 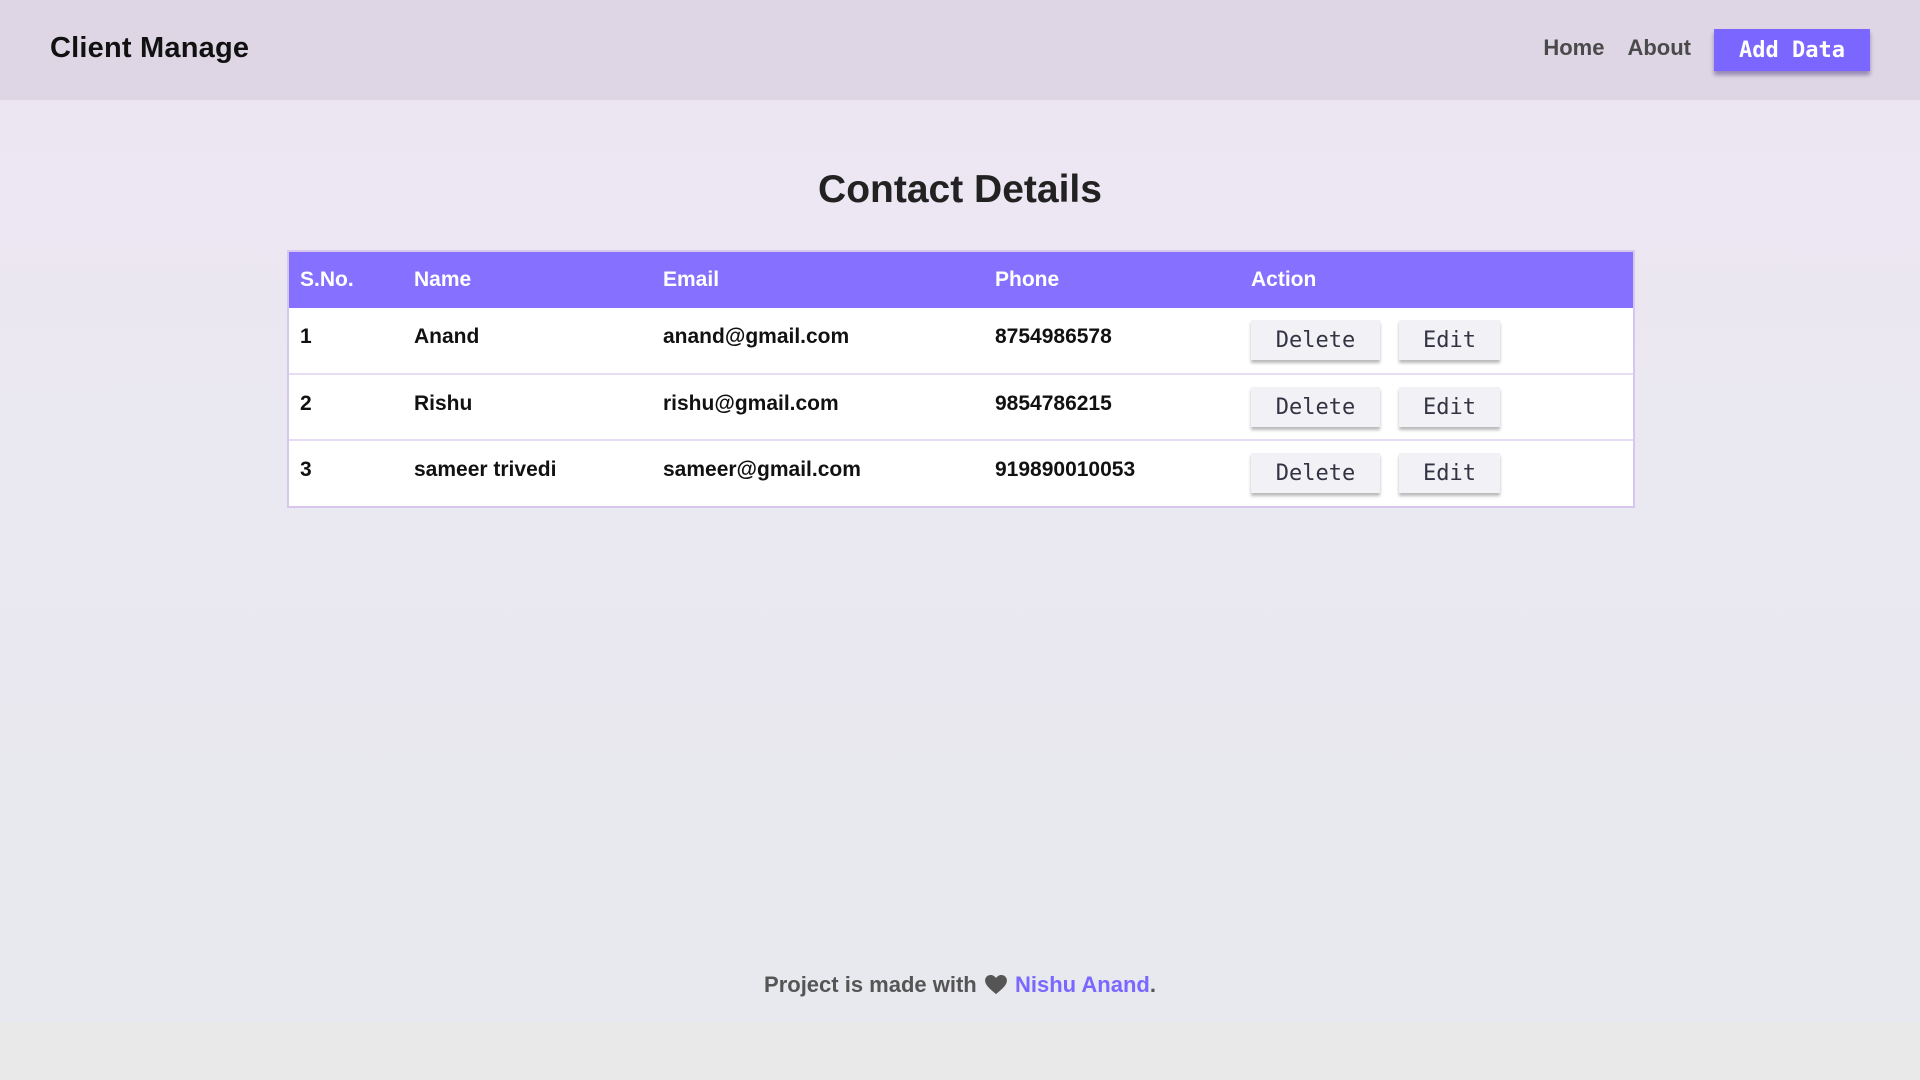 What do you see at coordinates (1659, 48) in the screenshot?
I see `nav-link-about: About` at bounding box center [1659, 48].